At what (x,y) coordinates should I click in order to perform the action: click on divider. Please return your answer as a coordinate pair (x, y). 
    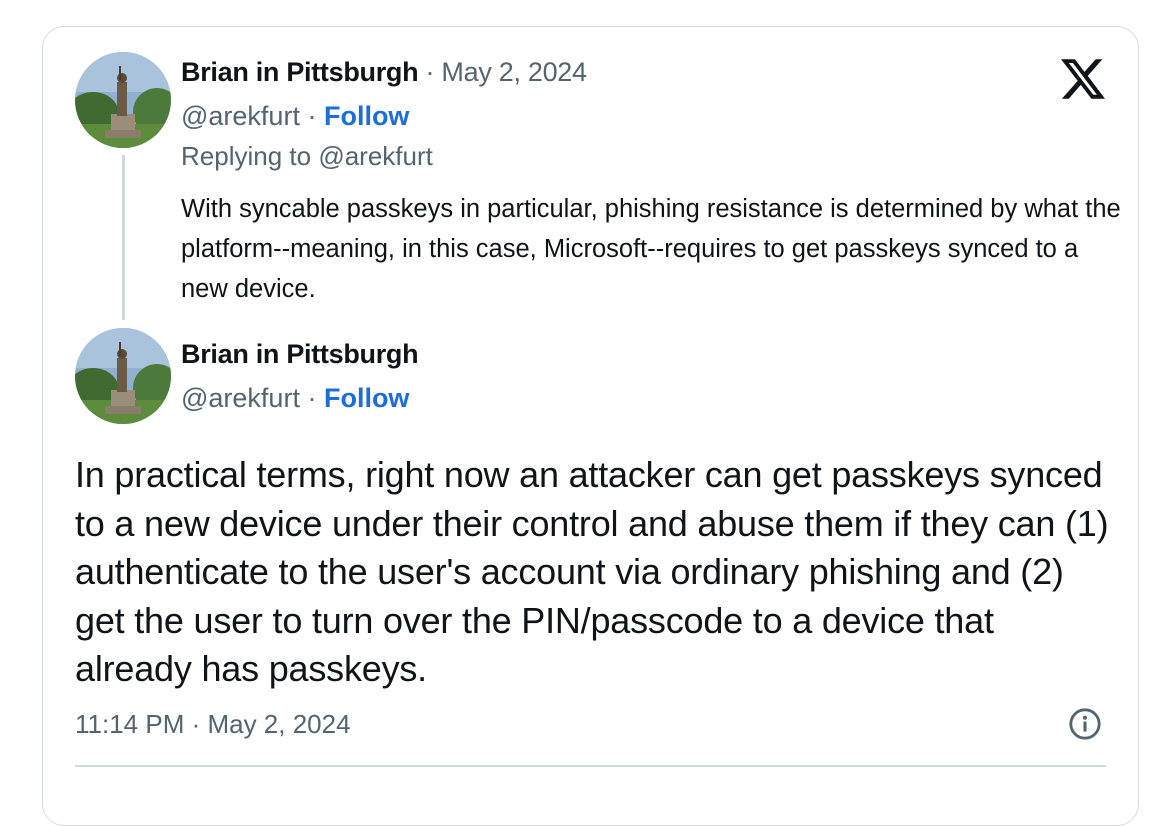
    Looking at the image, I should click on (590, 766).